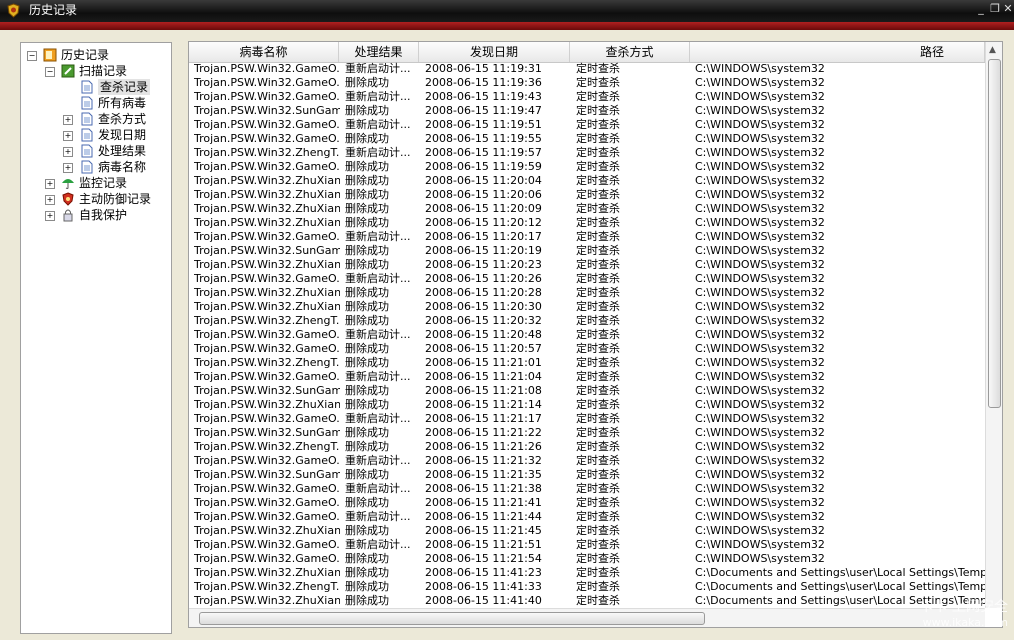 The image size is (1014, 640). Describe the element at coordinates (95, 135) in the screenshot. I see `tree-item: + 发现日期` at that location.